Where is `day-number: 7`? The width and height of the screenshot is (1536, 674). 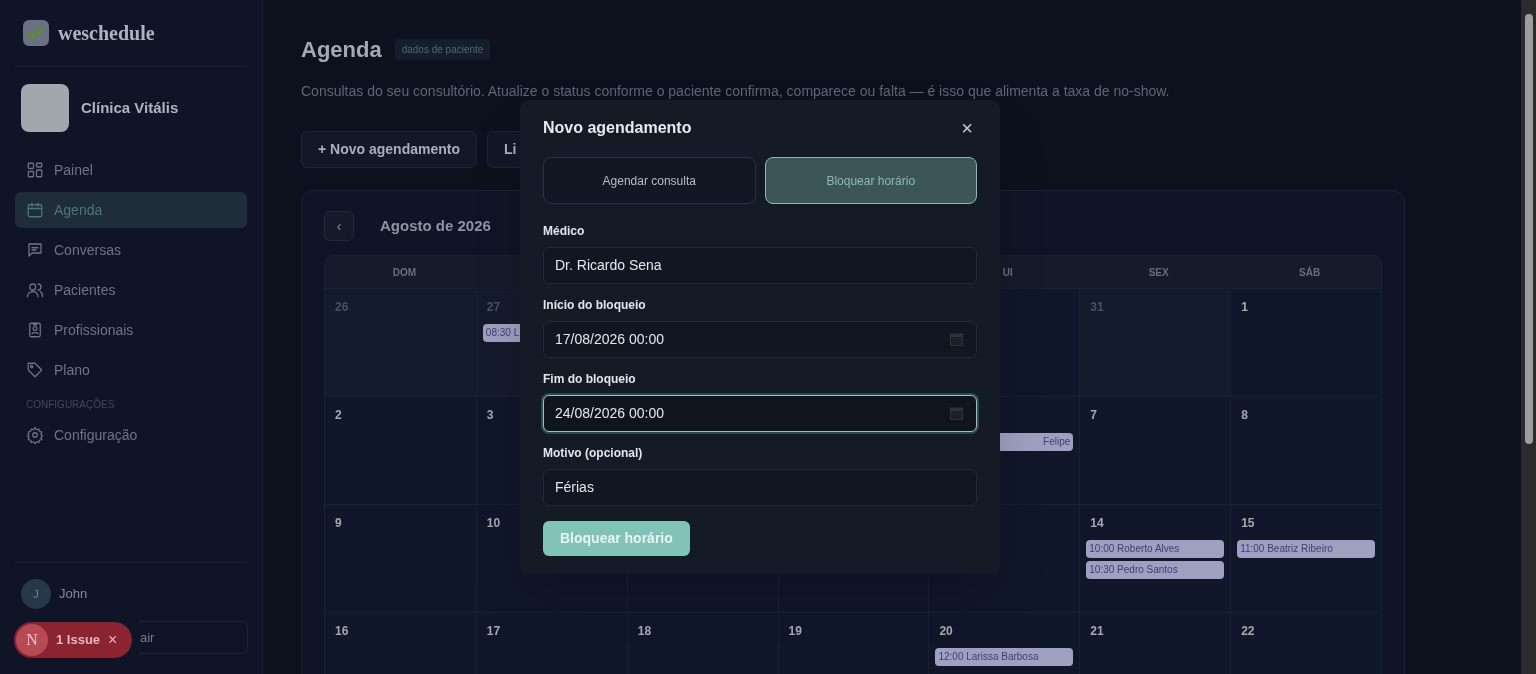
day-number: 7 is located at coordinates (1093, 415).